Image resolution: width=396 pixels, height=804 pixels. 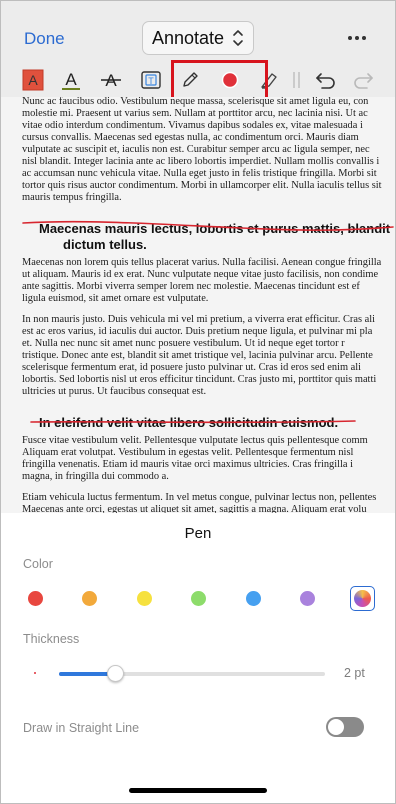 What do you see at coordinates (238, 38) in the screenshot?
I see `chevron-up-down-icon` at bounding box center [238, 38].